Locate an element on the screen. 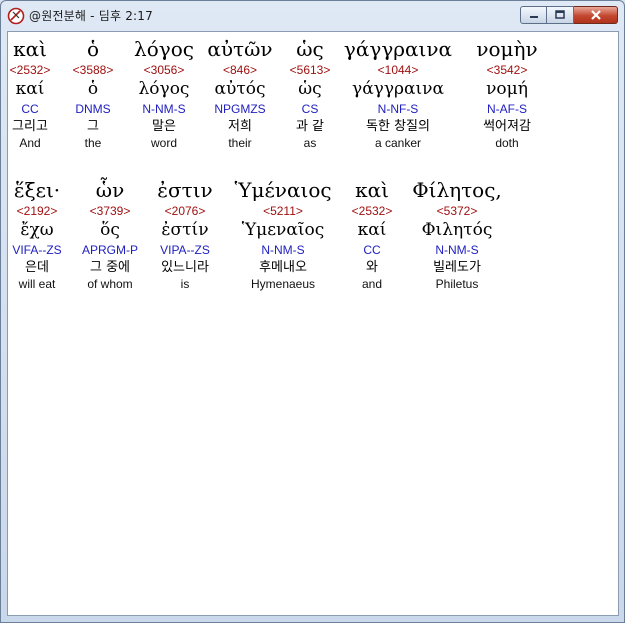 The width and height of the screenshot is (625, 623). parsing-code: DNMS is located at coordinates (93, 109).